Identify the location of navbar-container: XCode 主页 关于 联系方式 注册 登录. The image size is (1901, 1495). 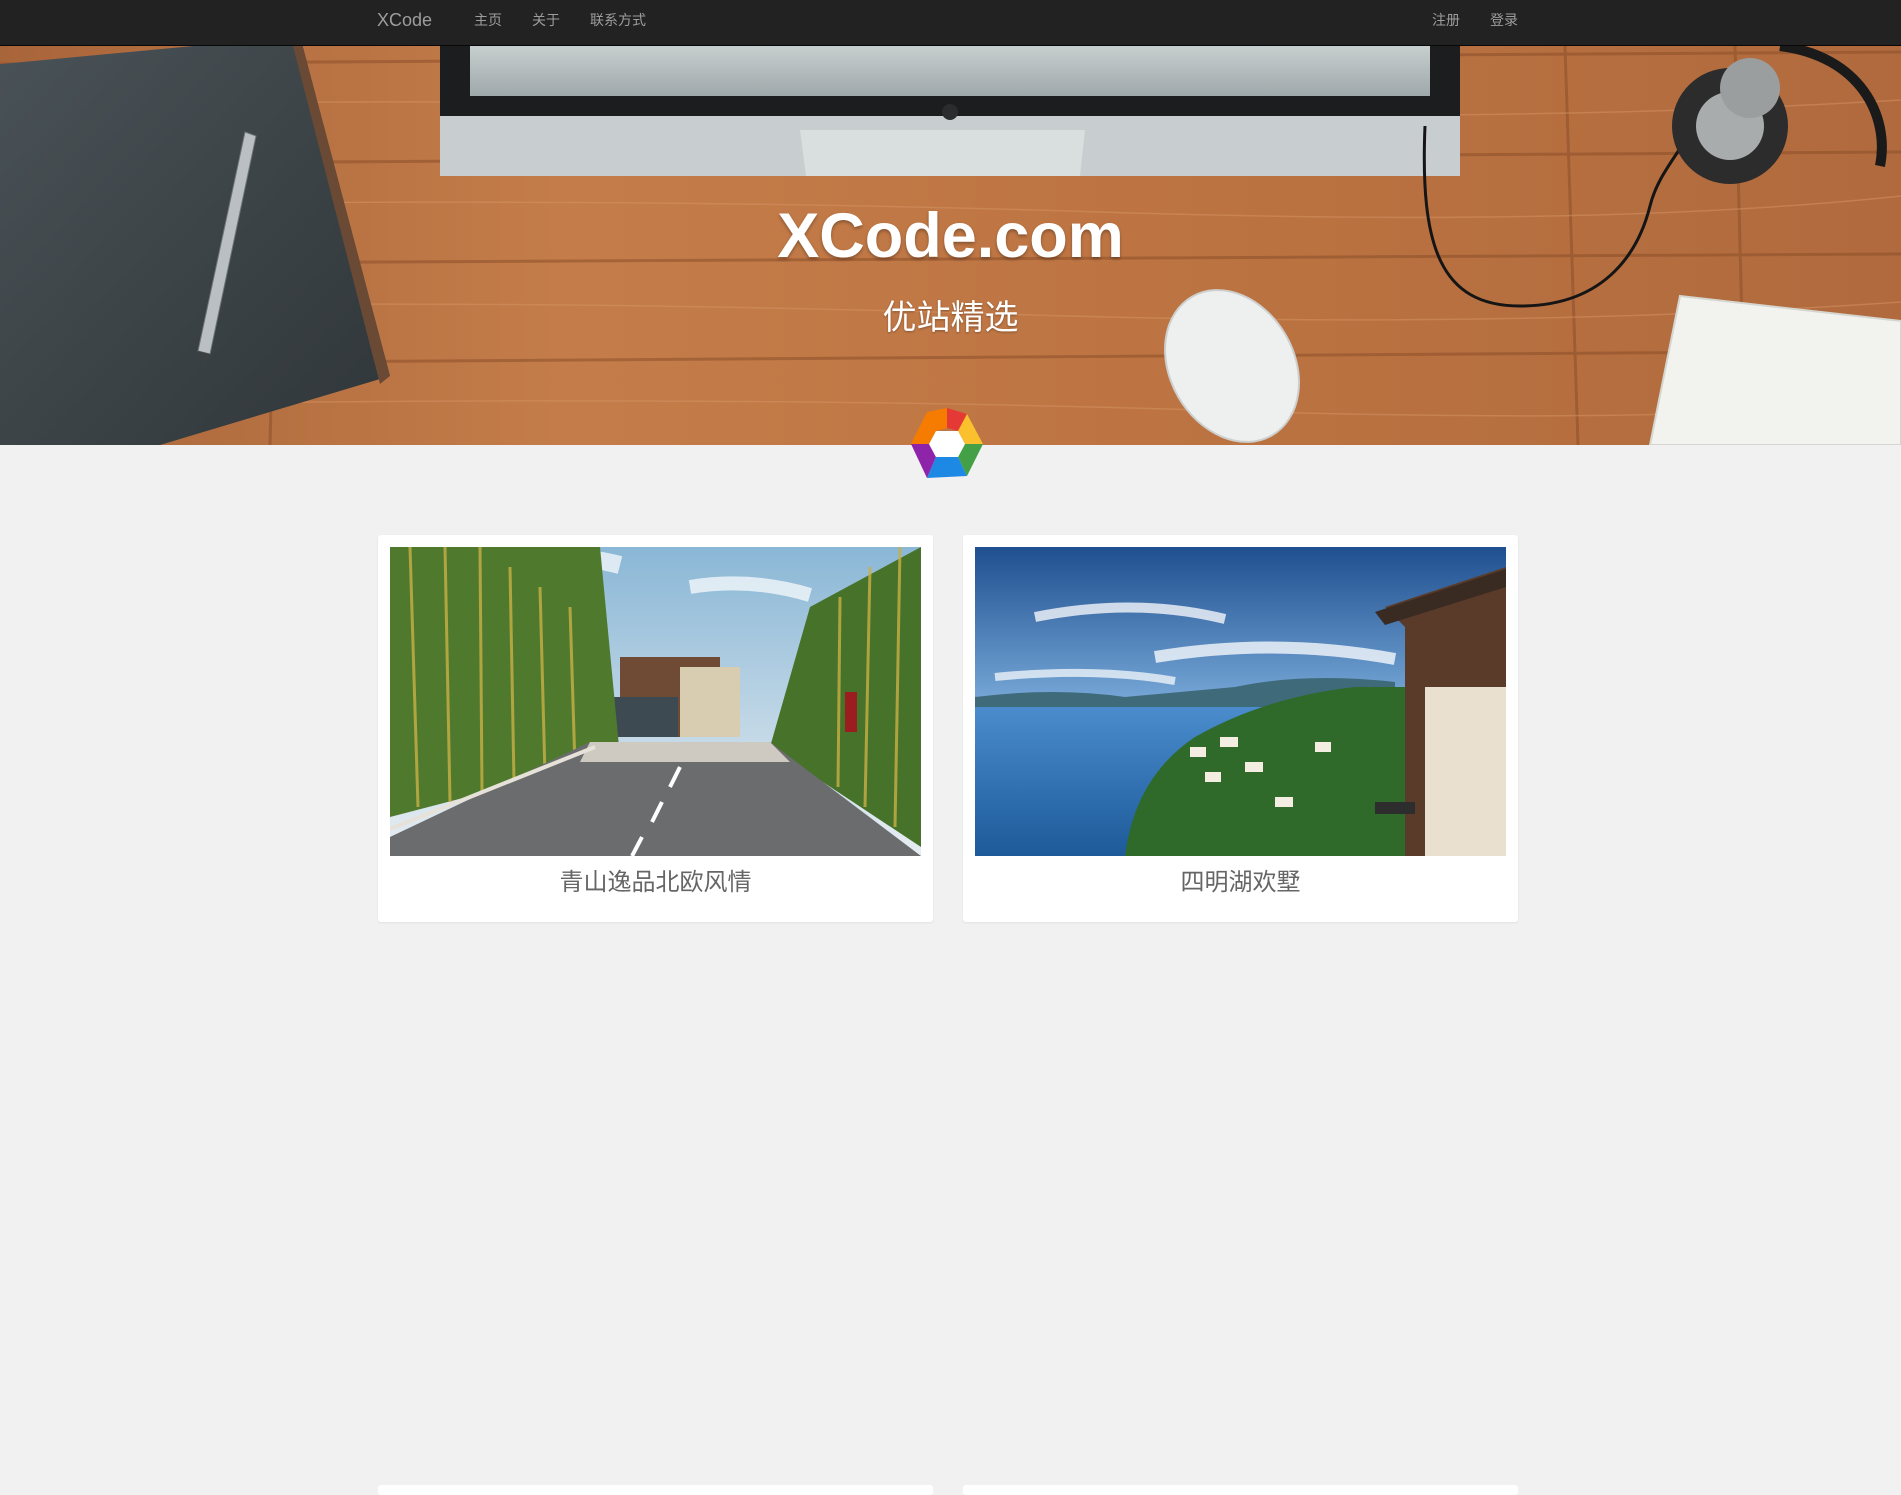
(948, 23).